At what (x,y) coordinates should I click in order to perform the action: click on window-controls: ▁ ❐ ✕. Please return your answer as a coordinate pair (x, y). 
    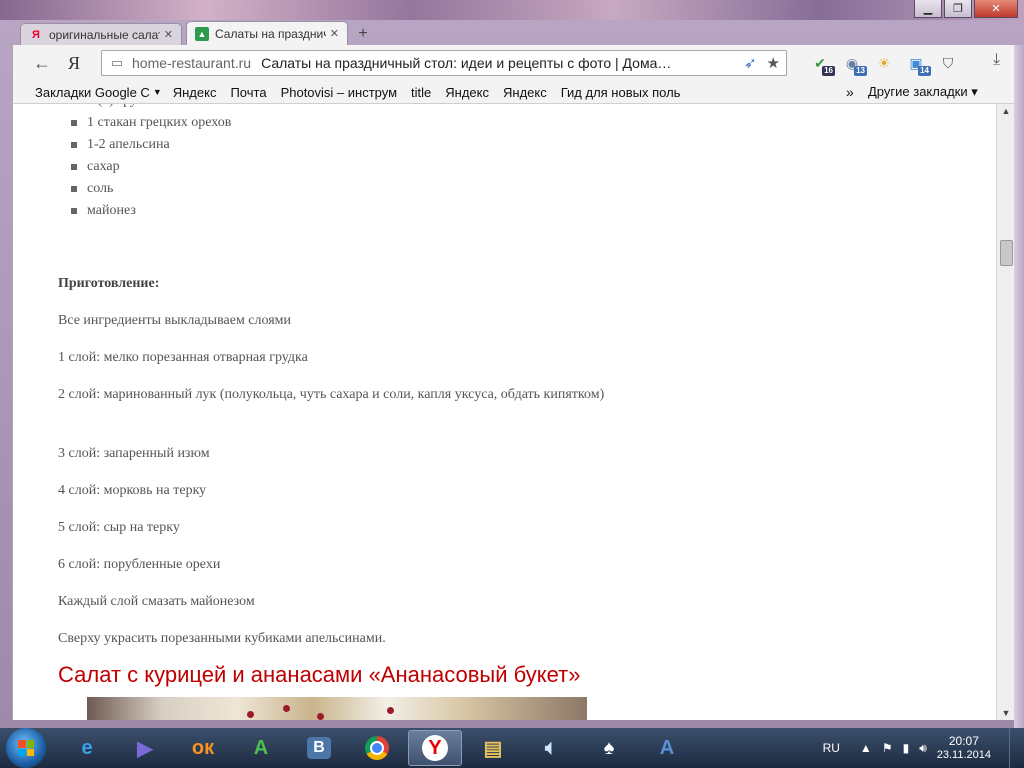
    Looking at the image, I should click on (966, 9).